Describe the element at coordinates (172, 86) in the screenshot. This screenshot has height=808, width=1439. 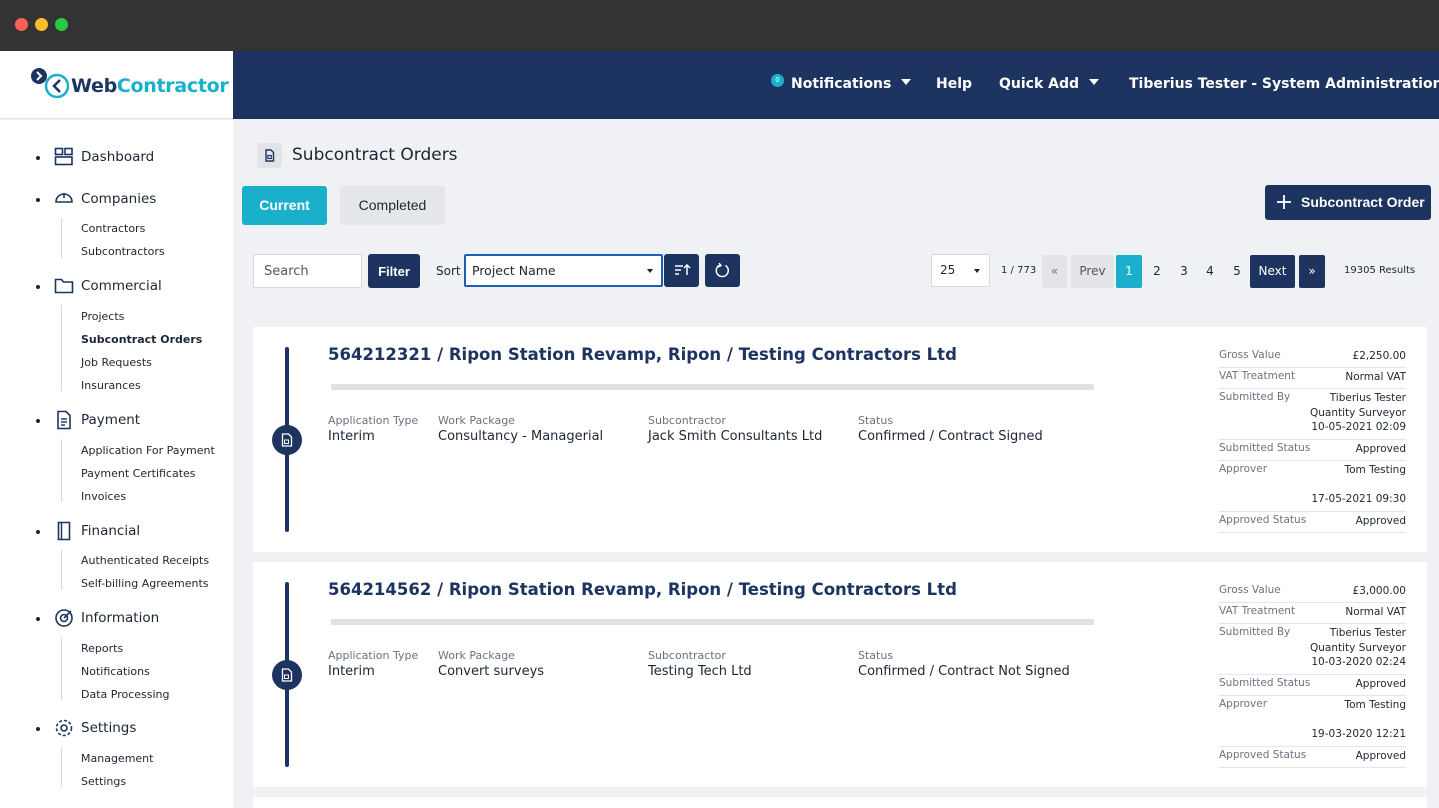
I see `brand-name-part2: Contractor` at that location.